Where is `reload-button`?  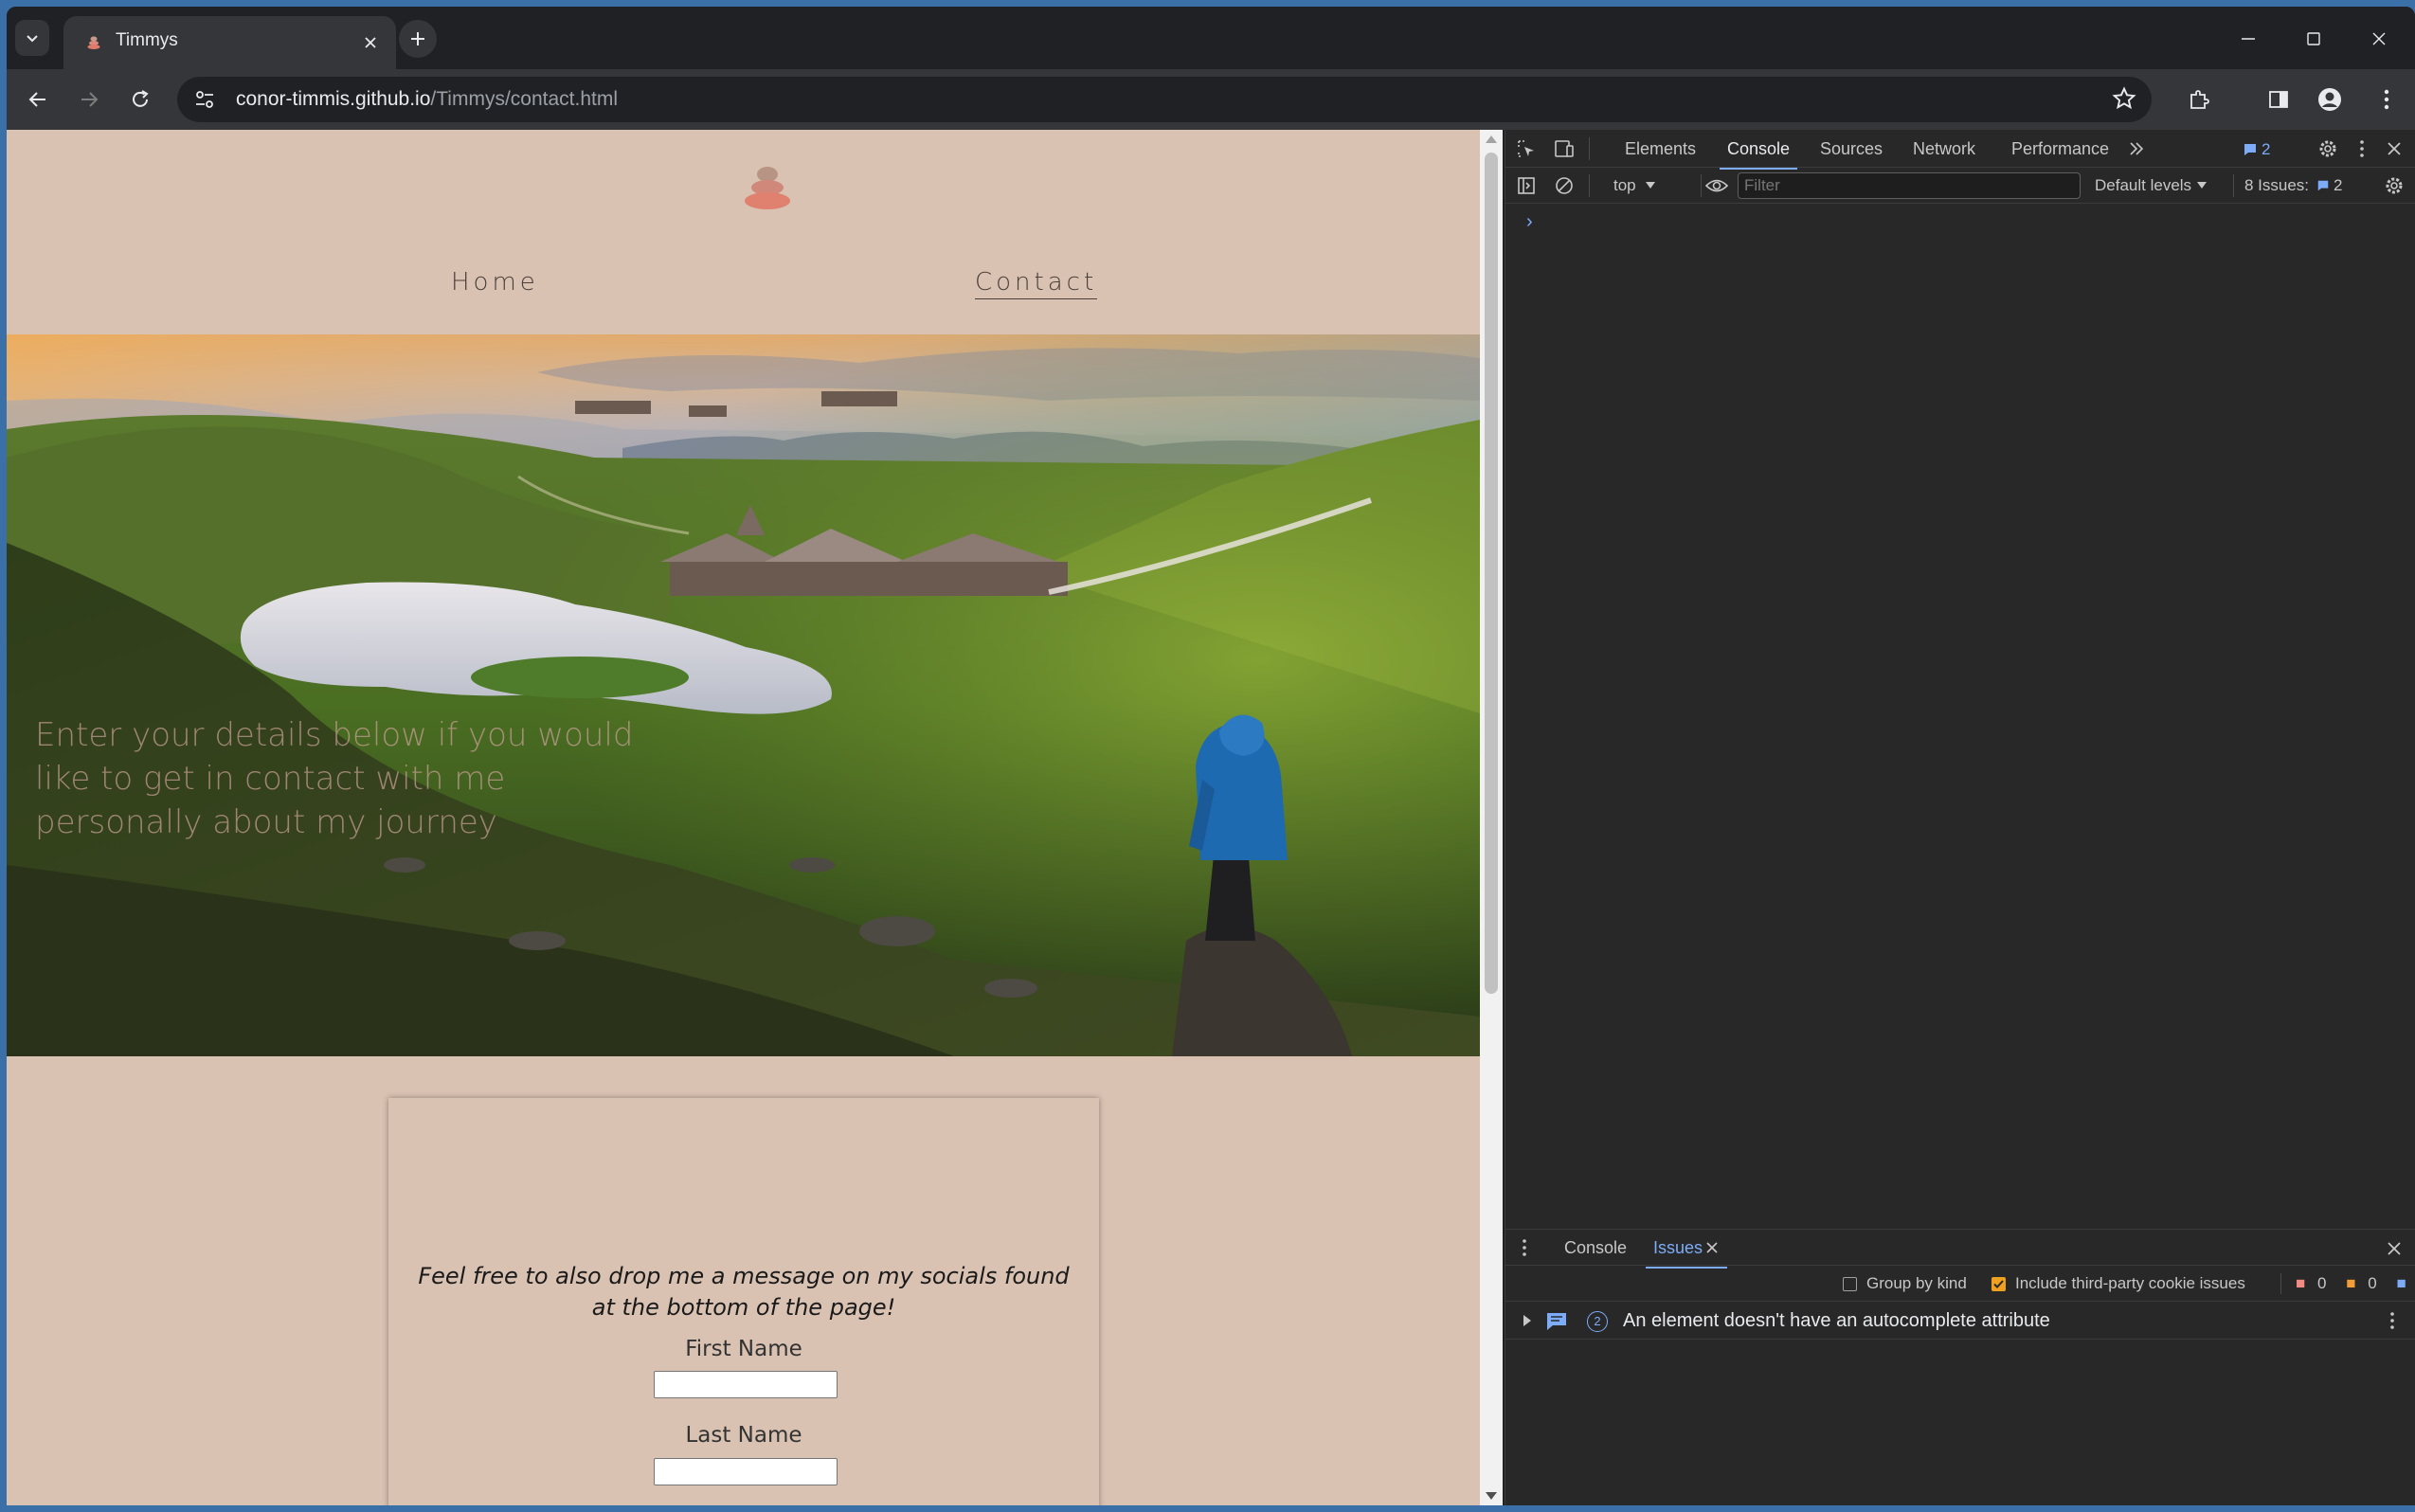
reload-button is located at coordinates (140, 99).